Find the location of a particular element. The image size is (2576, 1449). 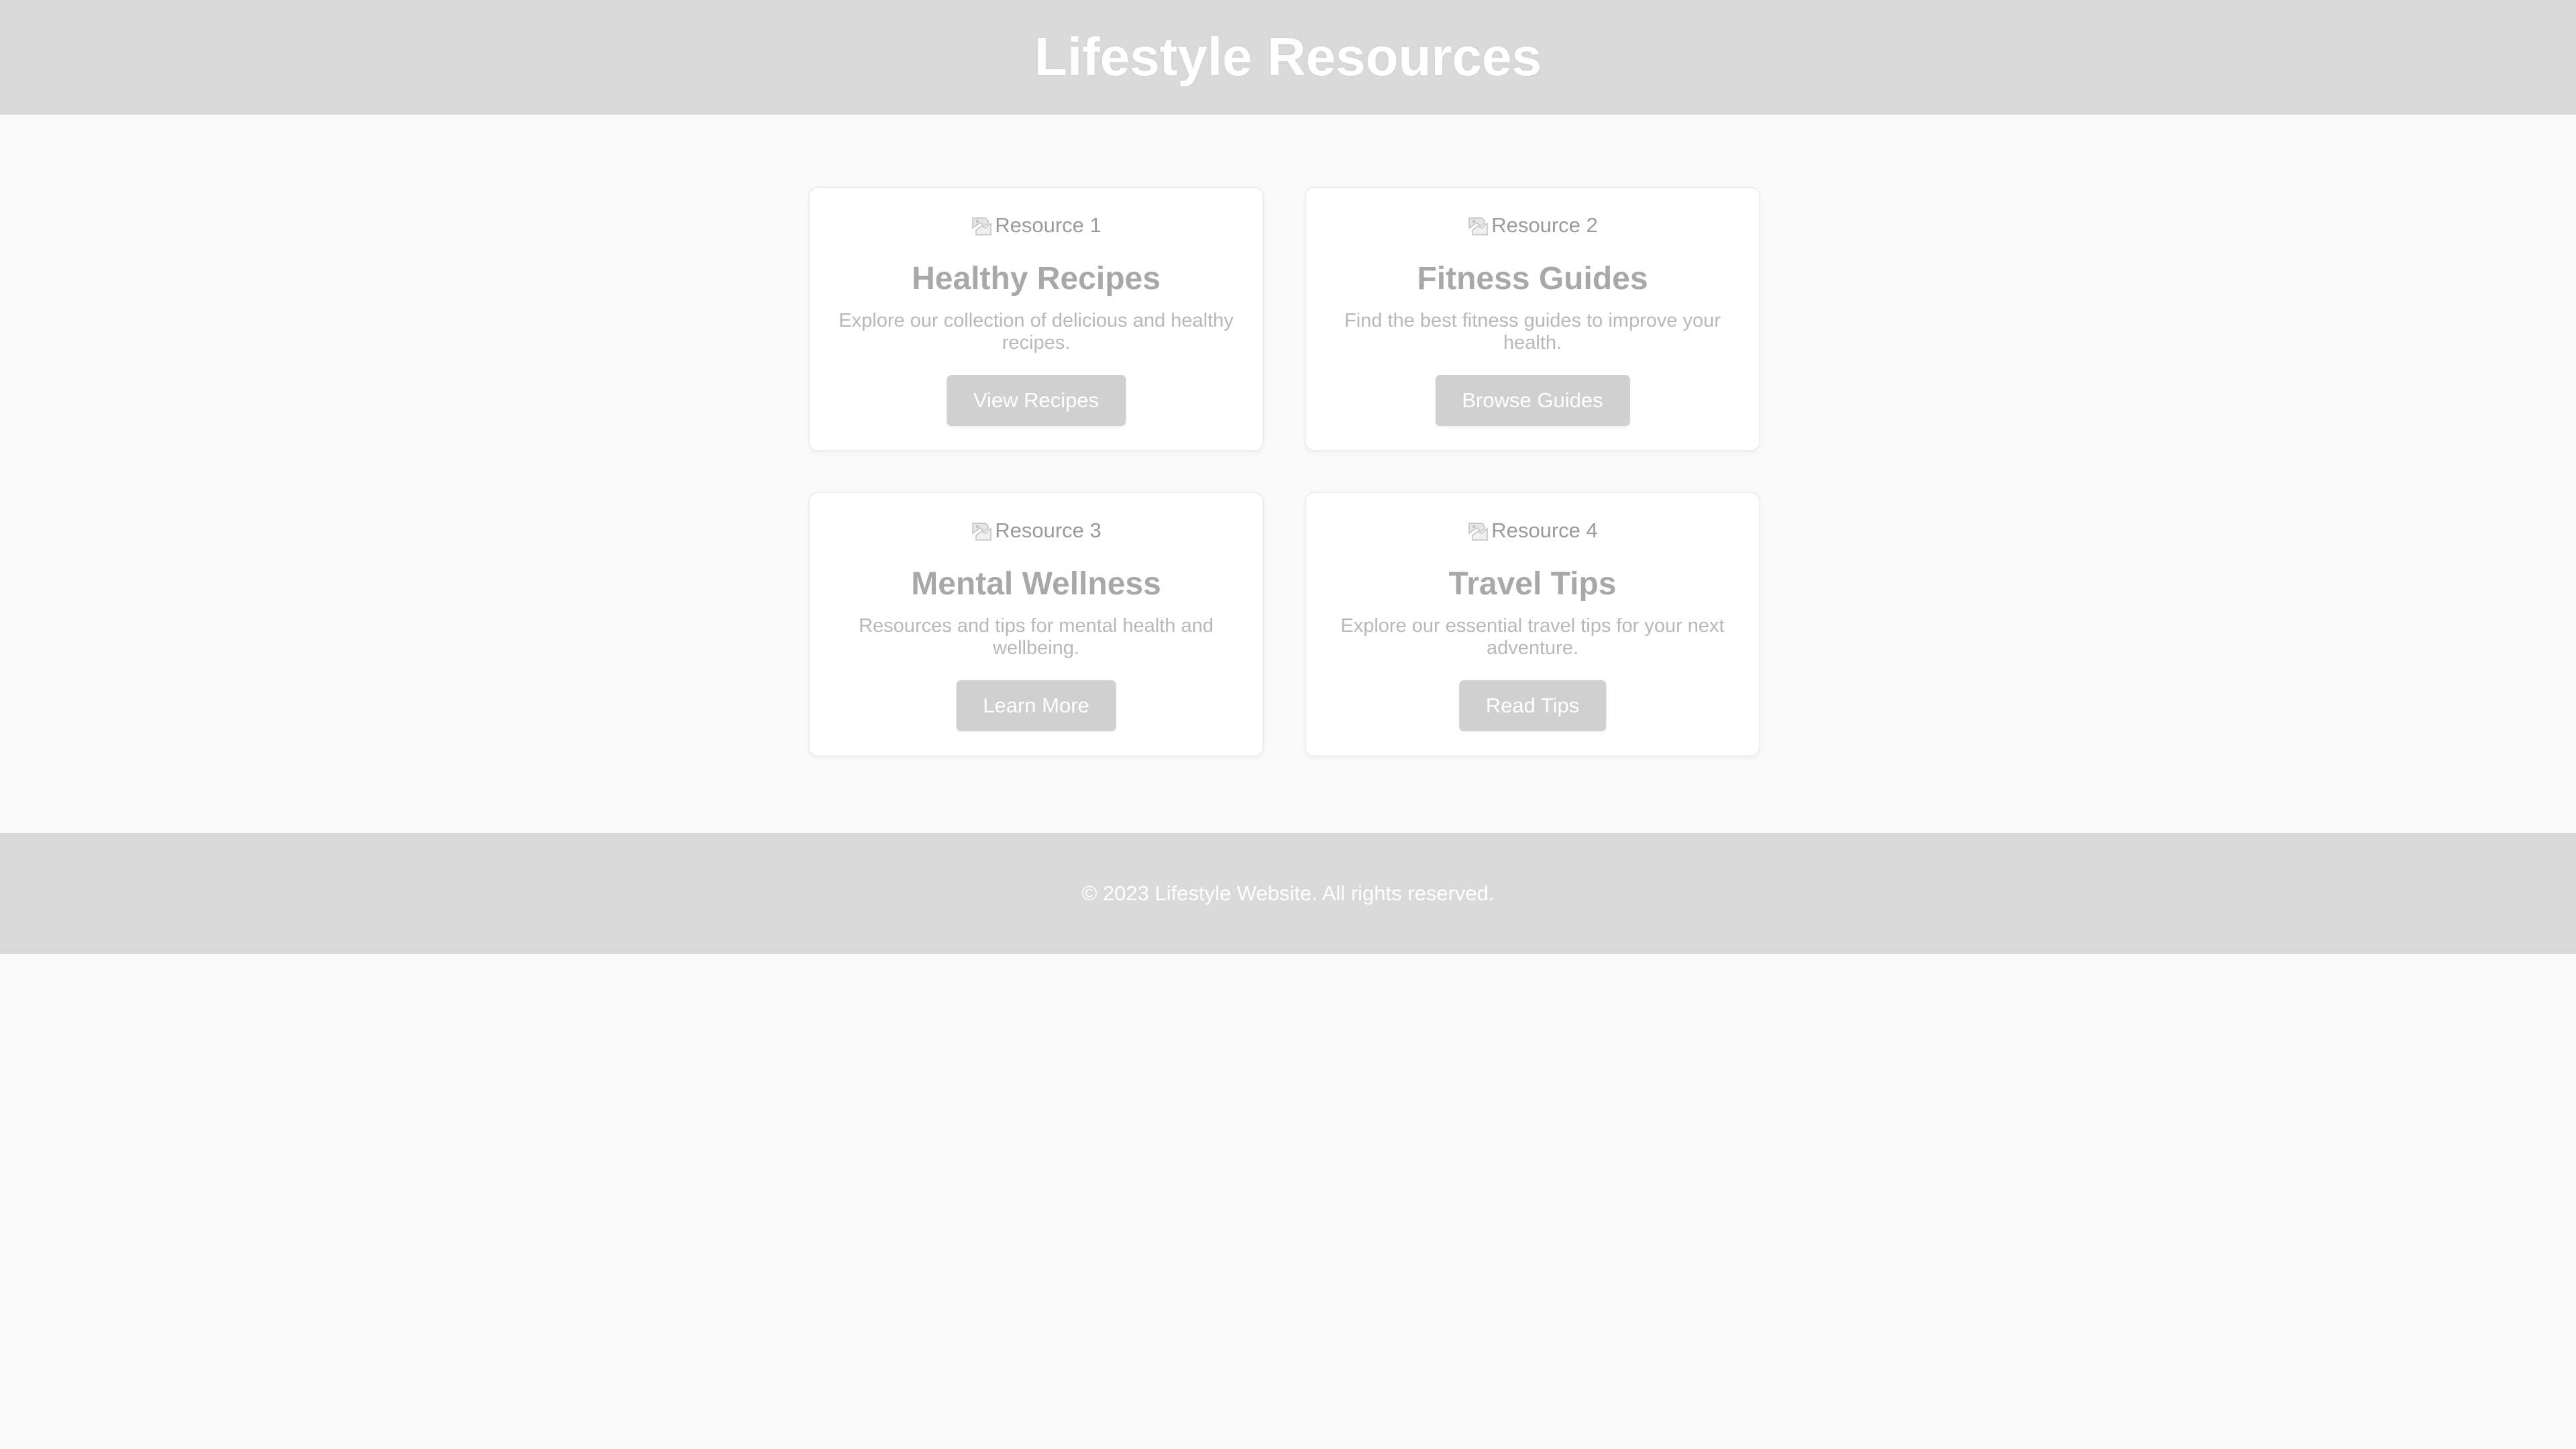

resource-image: Resource 4 is located at coordinates (1532, 530).